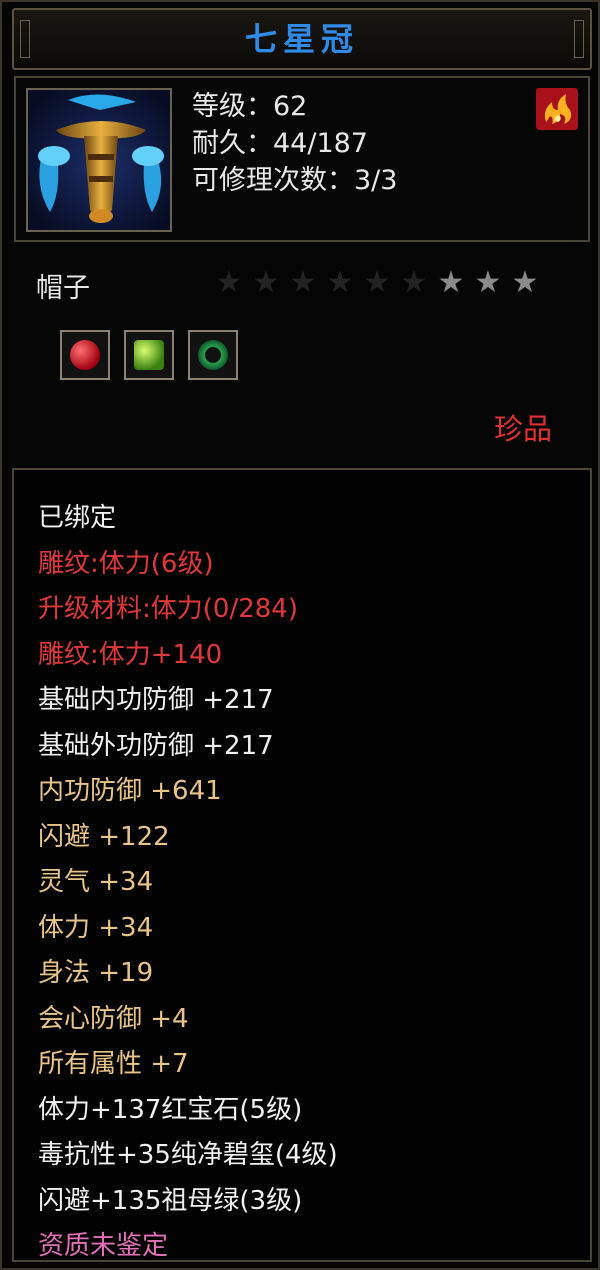 The image size is (600, 1270). Describe the element at coordinates (156, 700) in the screenshot. I see `property-line: 基础内功防御 +217` at that location.